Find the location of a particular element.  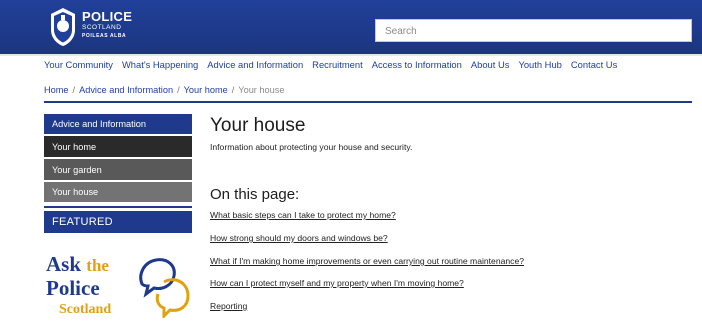

ask-the-police-logo: Ask the Police Scotland is located at coordinates (121, 288).